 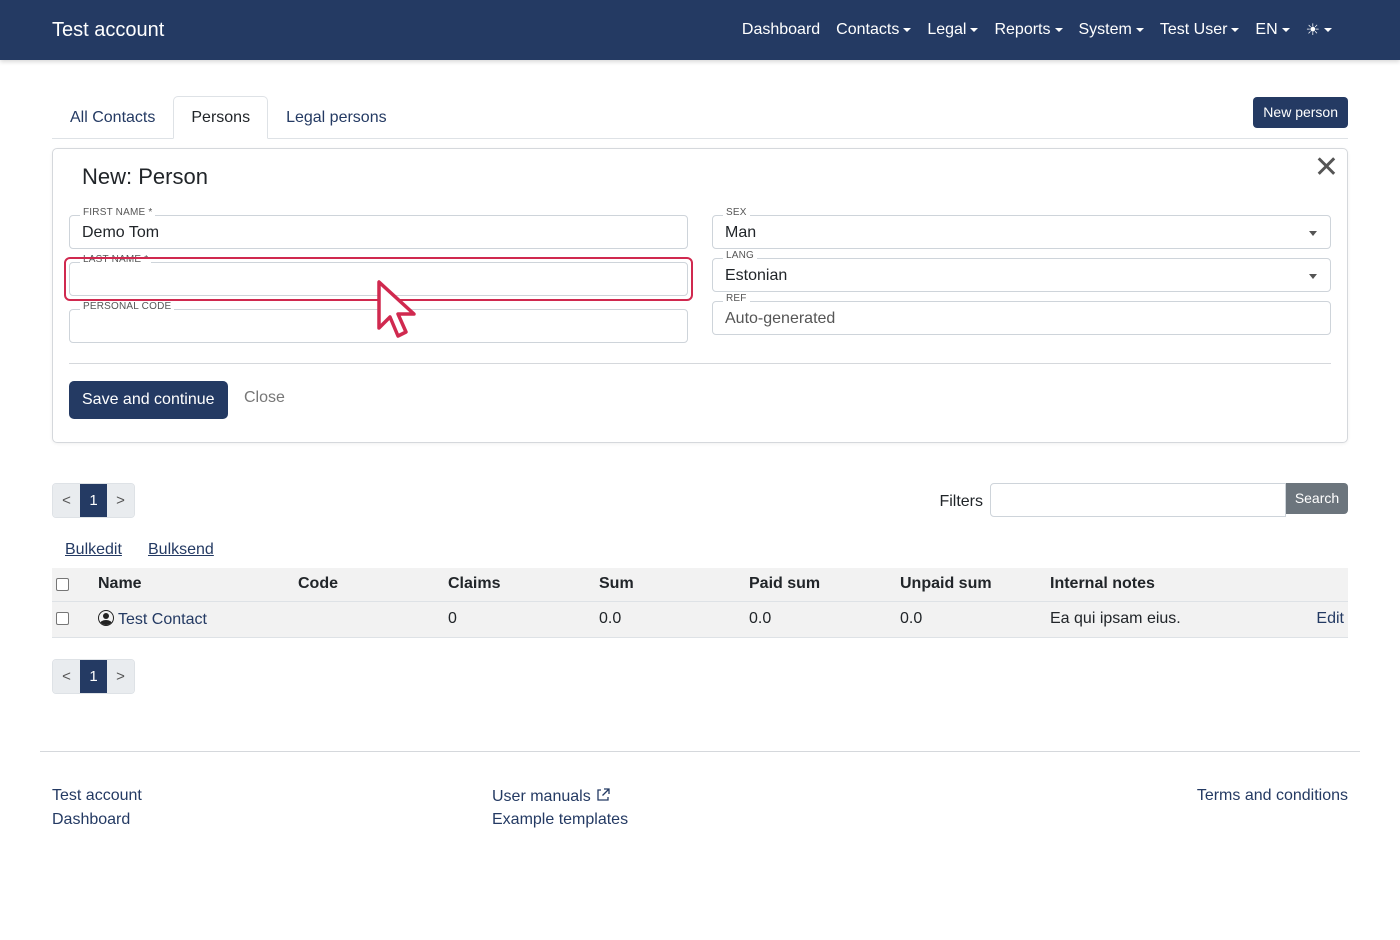 What do you see at coordinates (519, 619) in the screenshot?
I see `claims-cell: 0` at bounding box center [519, 619].